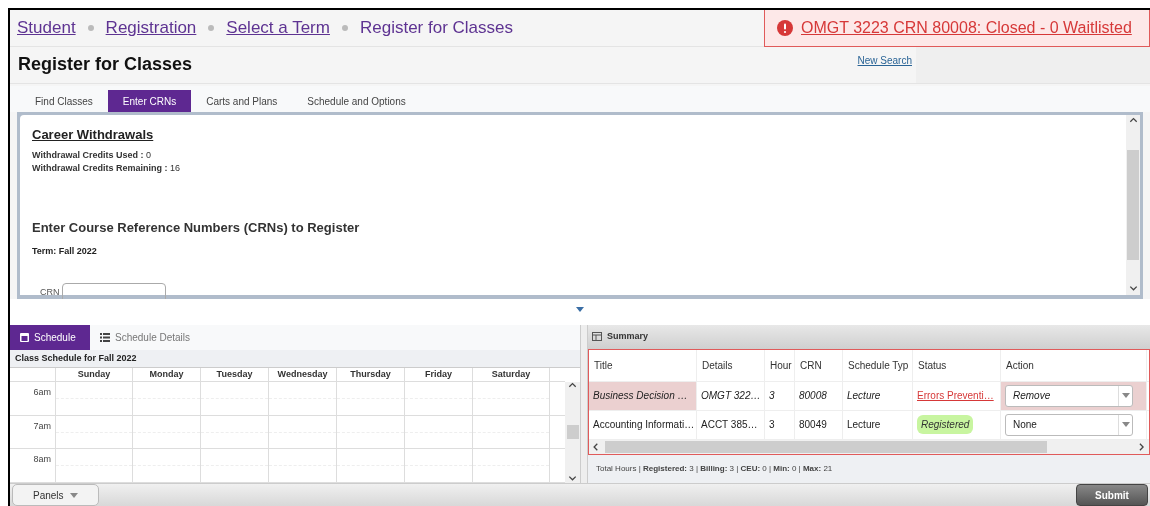 The height and width of the screenshot is (506, 1150). I want to click on day-header: Monday, so click(166, 374).